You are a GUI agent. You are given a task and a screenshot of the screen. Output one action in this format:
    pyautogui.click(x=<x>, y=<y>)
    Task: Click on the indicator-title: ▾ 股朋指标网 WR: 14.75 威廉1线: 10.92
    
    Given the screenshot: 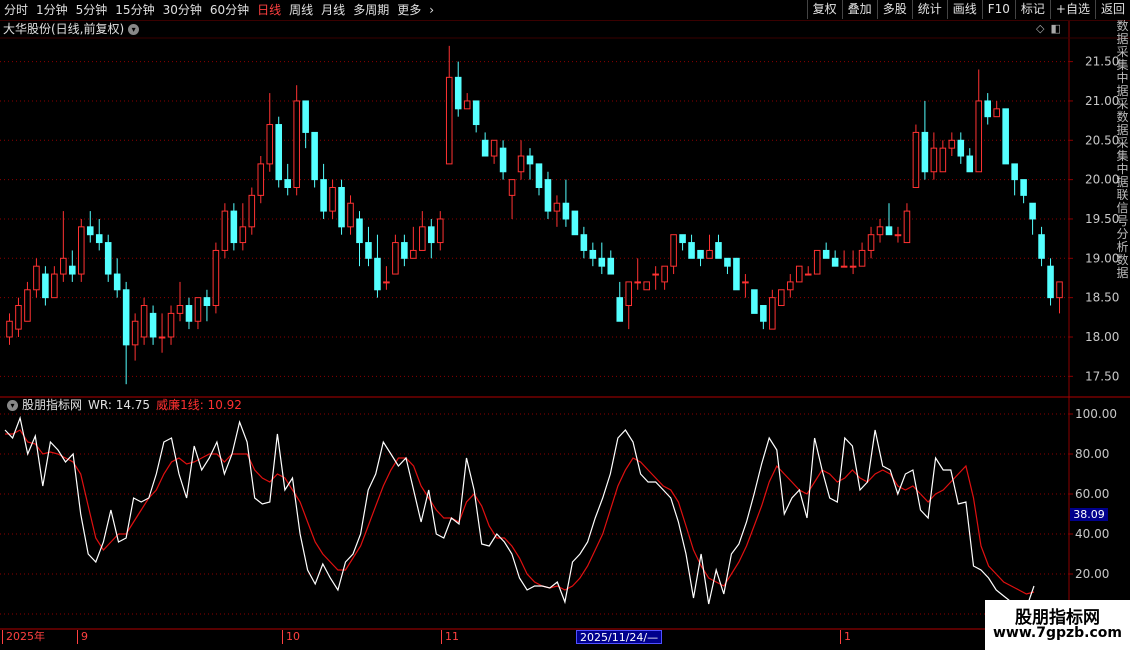 What is the action you would take?
    pyautogui.click(x=122, y=405)
    